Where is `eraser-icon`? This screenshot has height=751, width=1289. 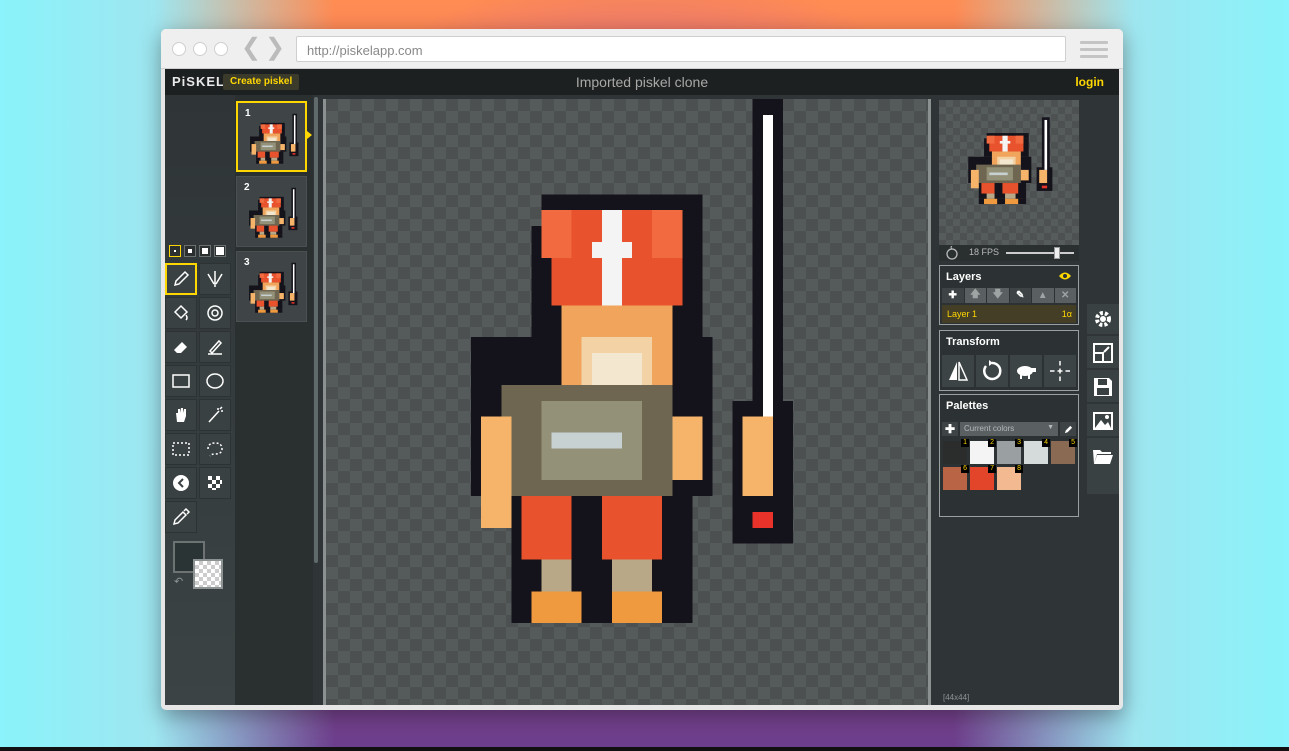
eraser-icon is located at coordinates (180, 347).